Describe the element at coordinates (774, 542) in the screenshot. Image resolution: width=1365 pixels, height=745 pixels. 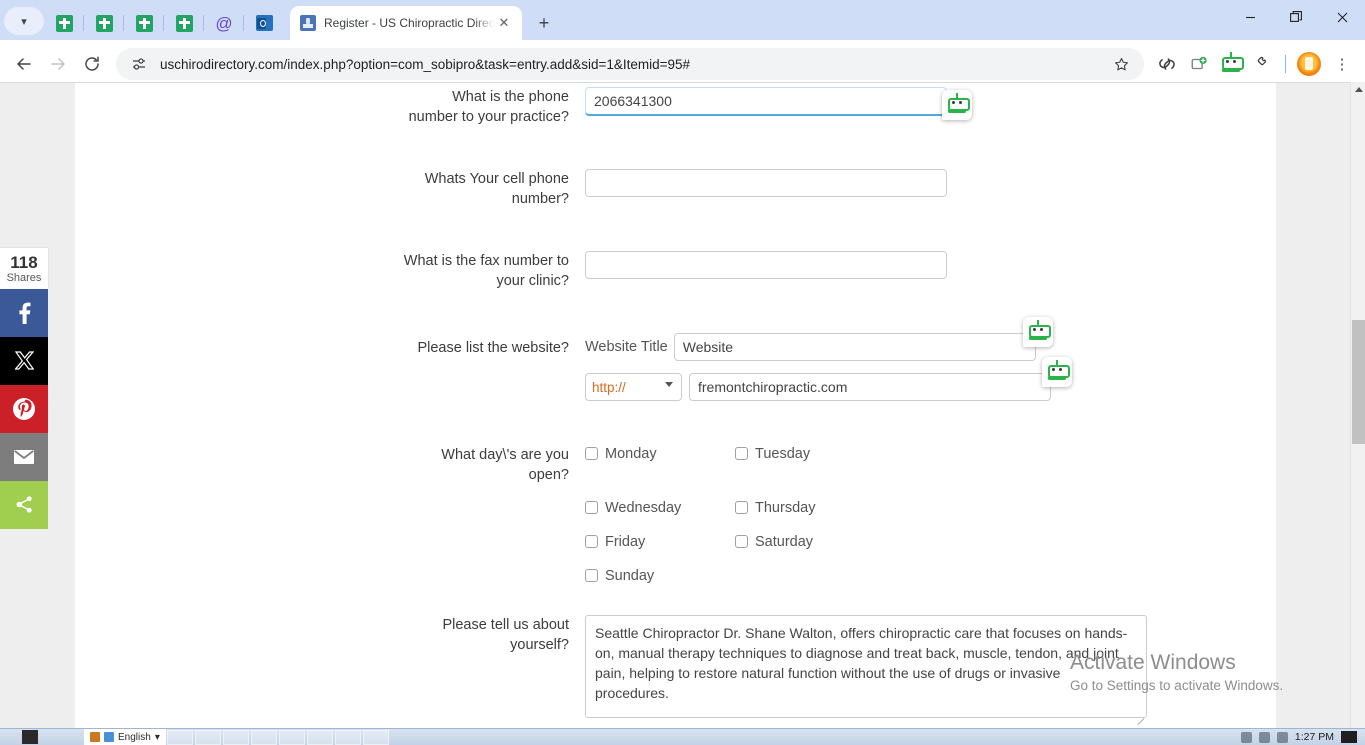
I see `checkbox-saturday: Saturday` at that location.